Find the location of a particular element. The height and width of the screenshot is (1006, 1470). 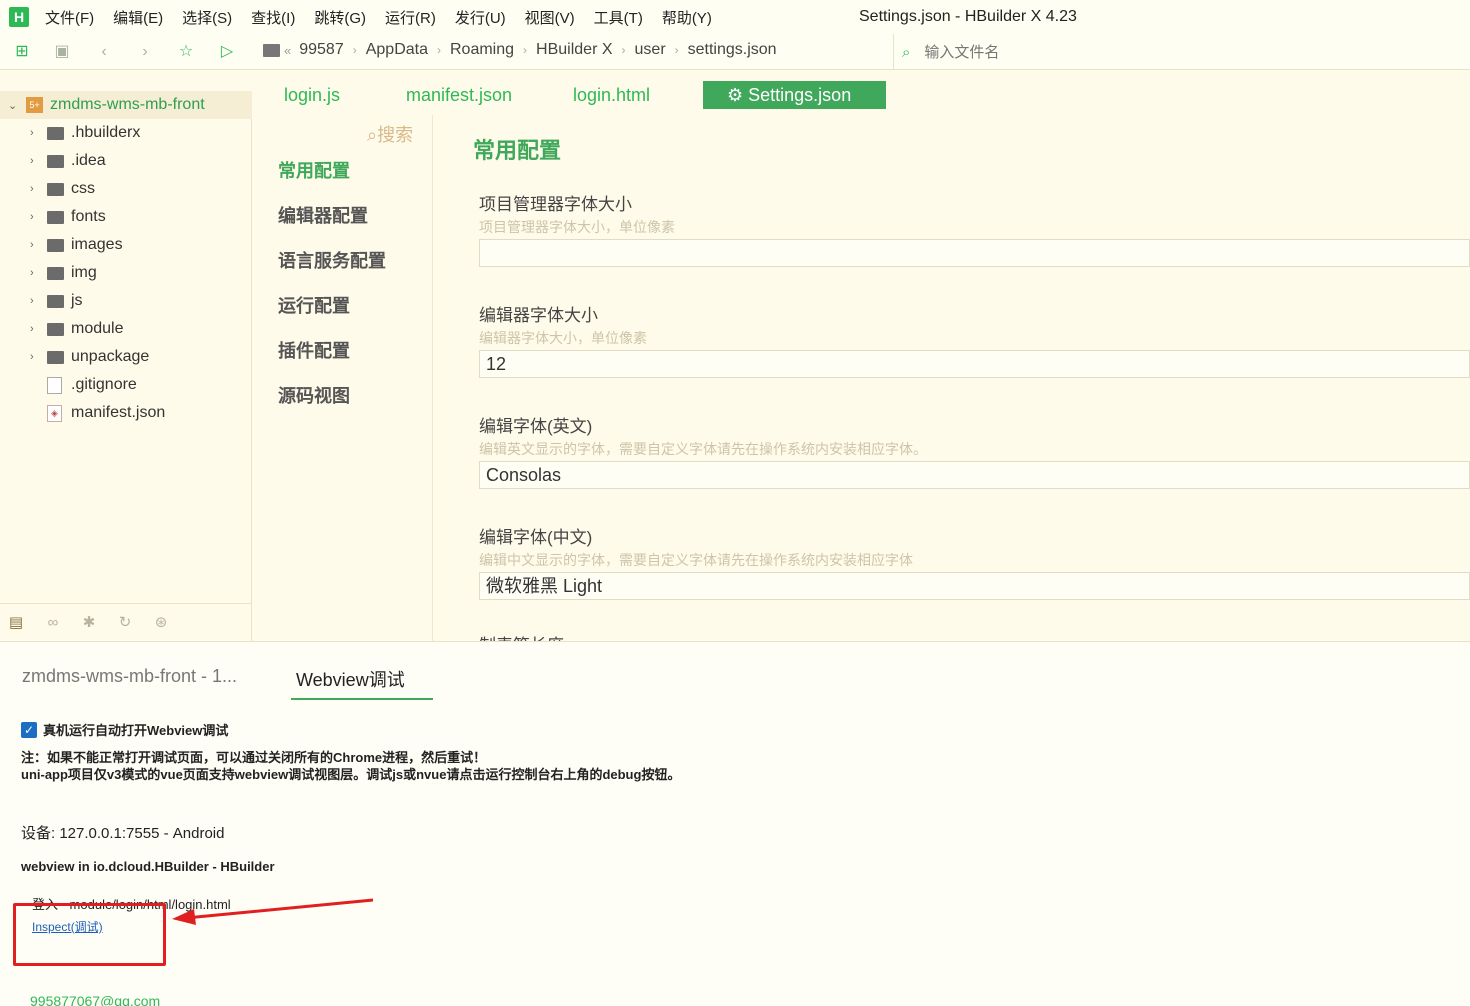

breadcrumb-item: user is located at coordinates (650, 50).